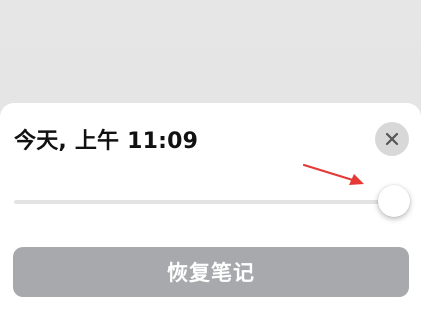  Describe the element at coordinates (333, 174) in the screenshot. I see `red-arrow-annotation` at that location.